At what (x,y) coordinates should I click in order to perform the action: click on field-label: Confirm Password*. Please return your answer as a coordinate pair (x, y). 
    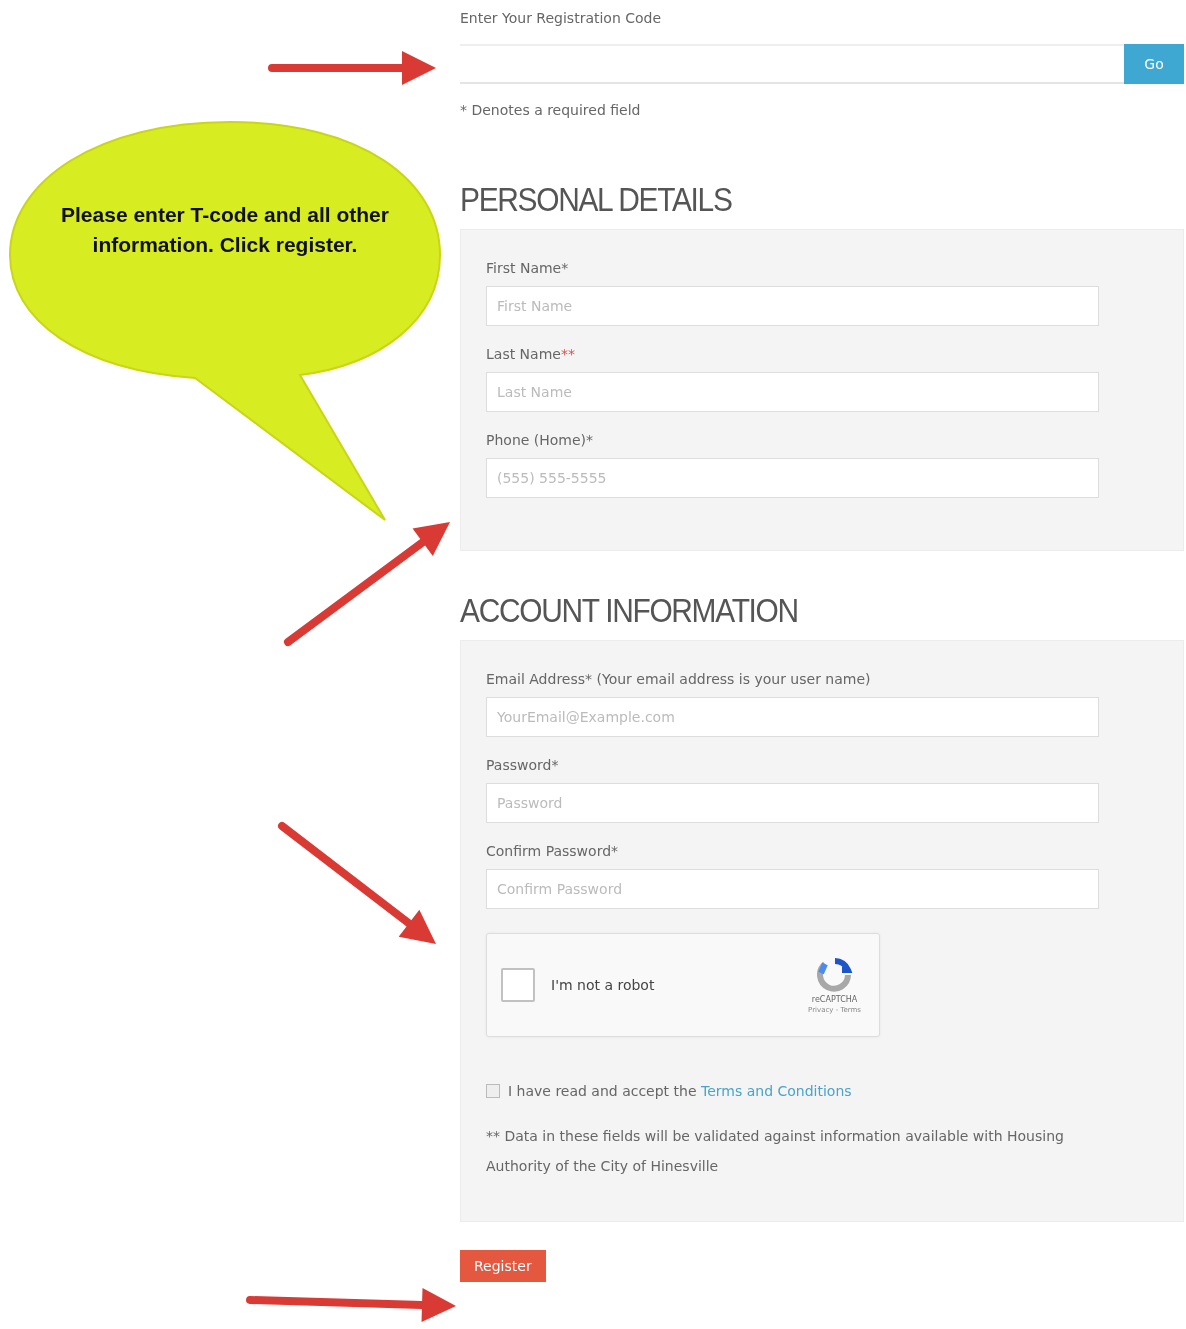
    Looking at the image, I should click on (553, 851).